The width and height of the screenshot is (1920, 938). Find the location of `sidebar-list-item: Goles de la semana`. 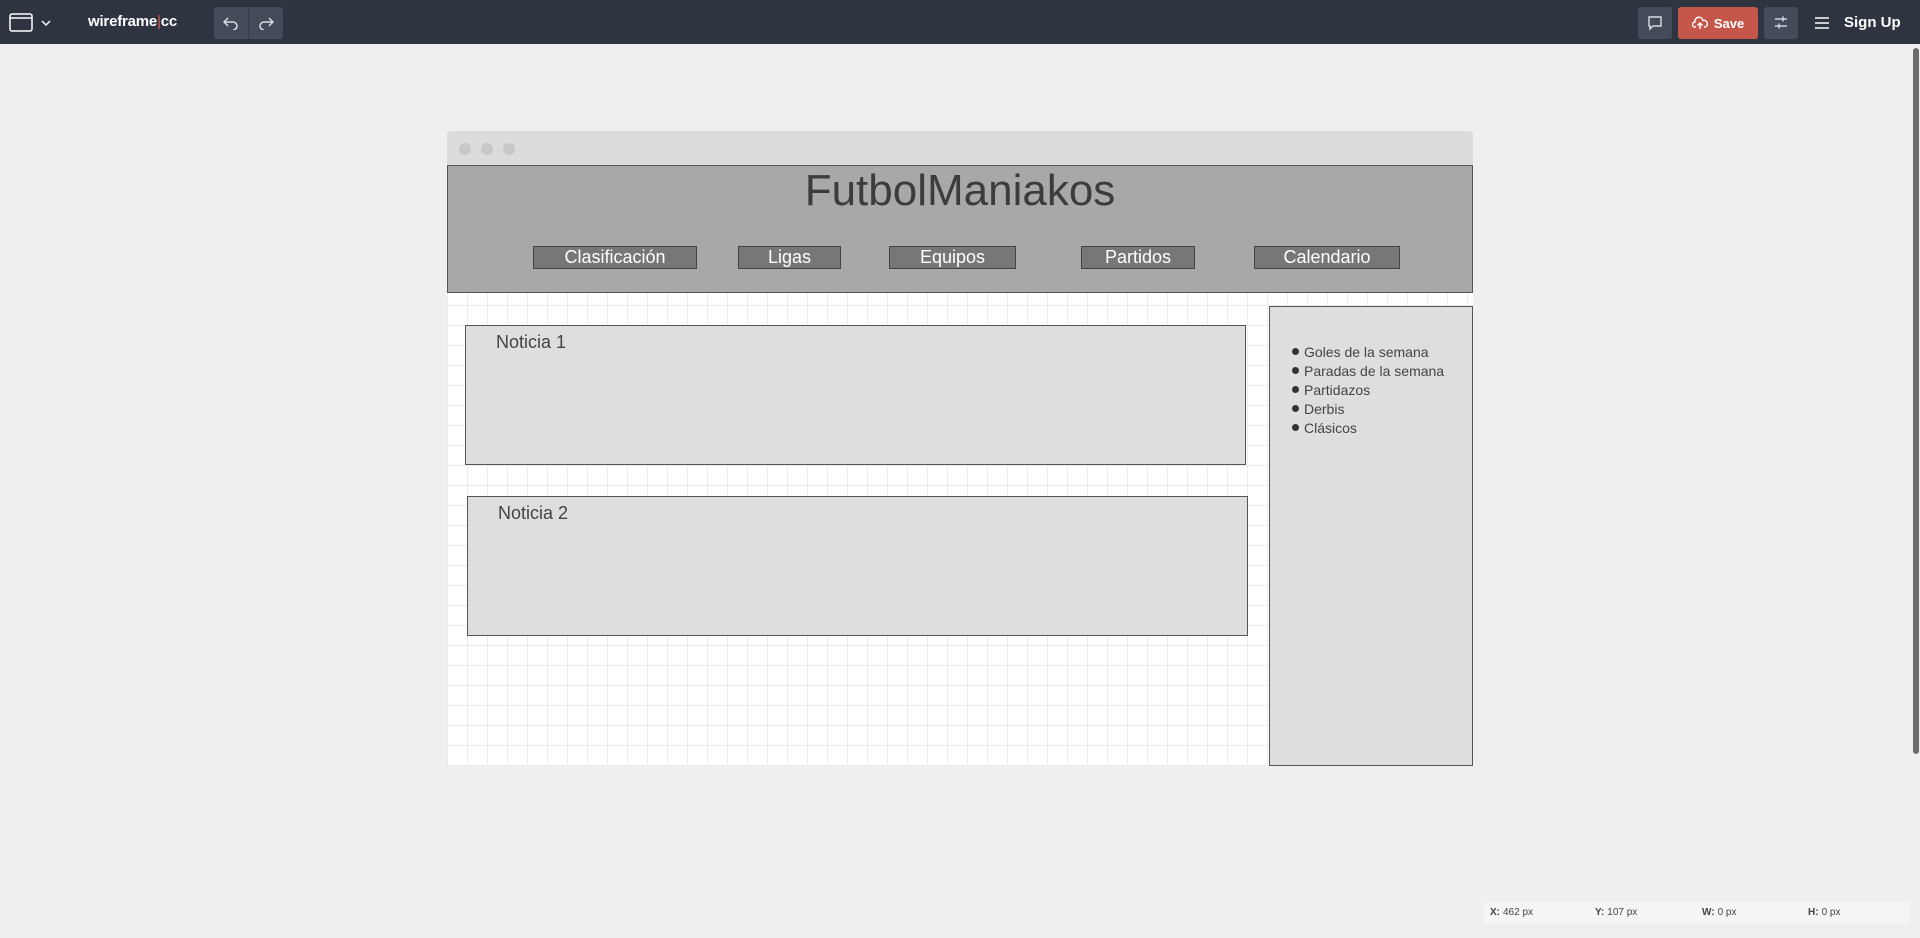

sidebar-list-item: Goles de la semana is located at coordinates (1368, 352).